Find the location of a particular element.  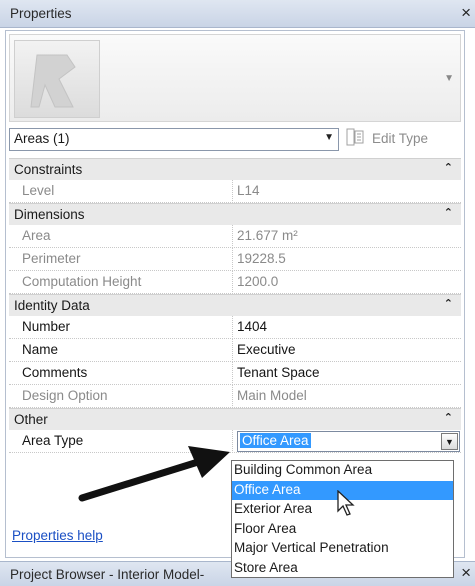

property-row-area: Area 21.677 m² is located at coordinates (235, 236).